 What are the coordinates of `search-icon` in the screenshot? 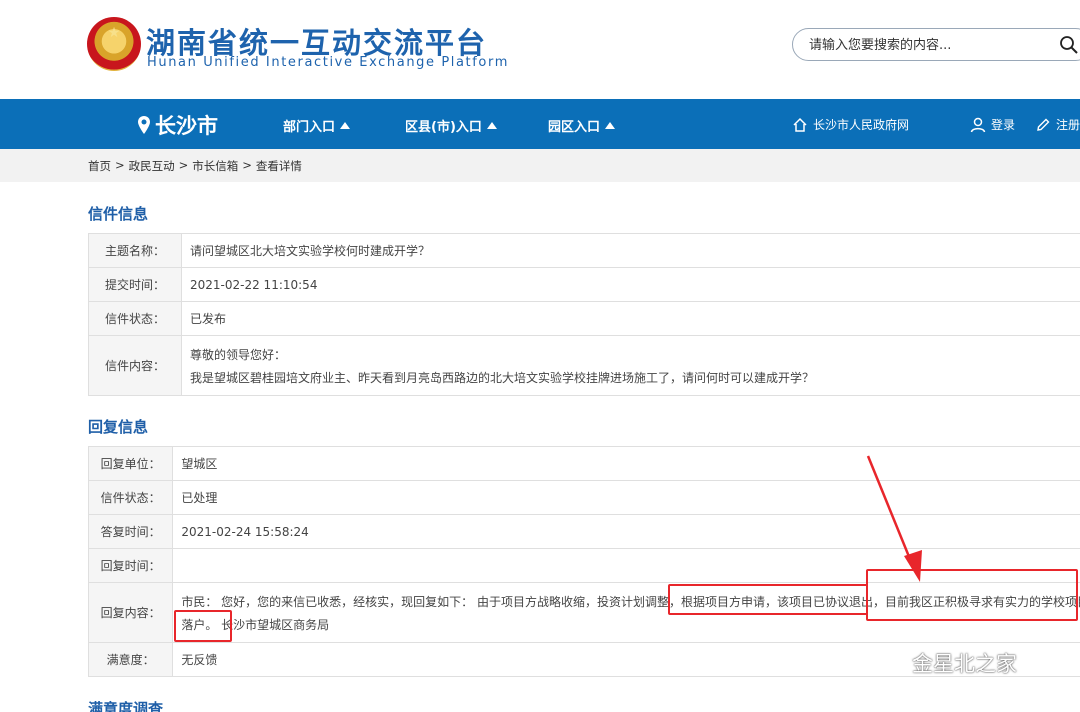 It's located at (1069, 45).